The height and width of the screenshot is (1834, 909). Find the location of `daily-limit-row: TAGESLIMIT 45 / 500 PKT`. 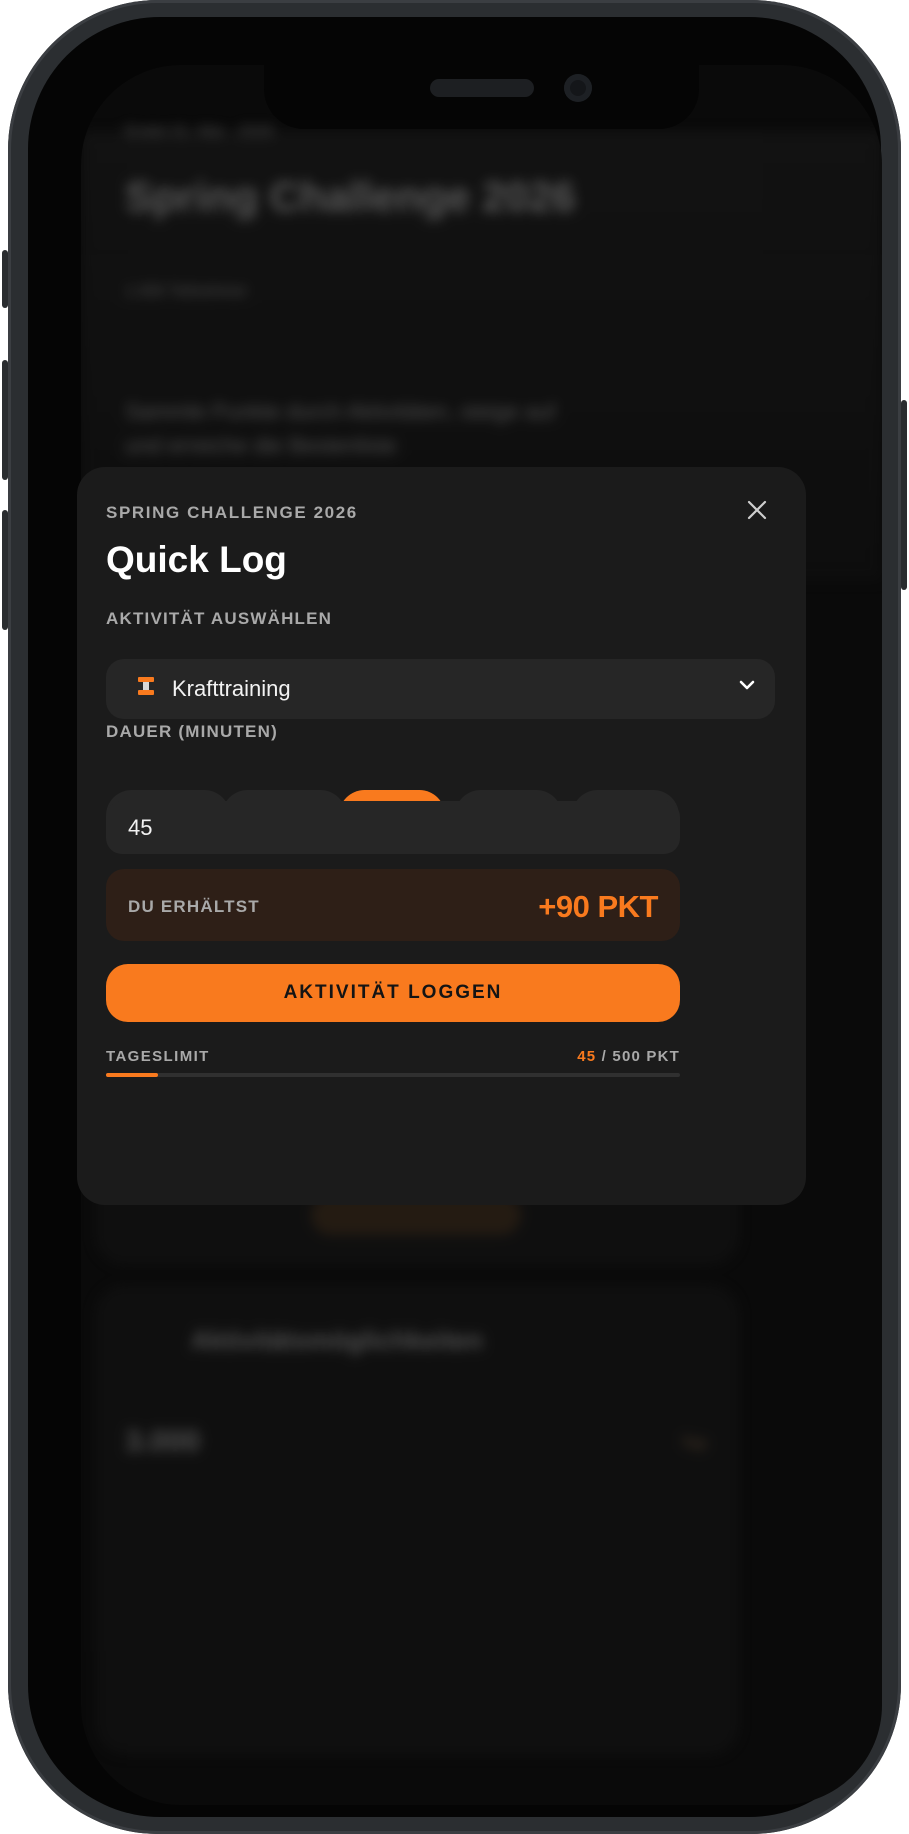

daily-limit-row: TAGESLIMIT 45 / 500 PKT is located at coordinates (393, 1059).